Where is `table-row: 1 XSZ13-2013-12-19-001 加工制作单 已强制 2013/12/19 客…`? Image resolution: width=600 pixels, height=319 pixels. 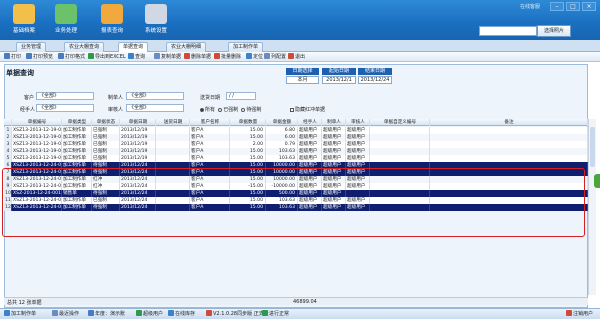 table-row: 1 XSZ13-2013-12-19-001 加工制作单 已强制 2013/12/19 客… is located at coordinates (296, 130).